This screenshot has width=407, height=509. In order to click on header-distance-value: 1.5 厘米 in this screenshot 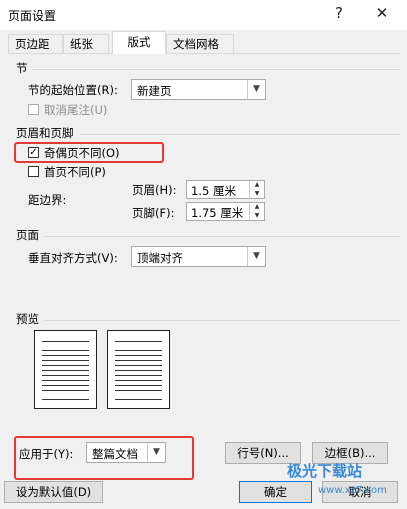, I will do `click(213, 191)`.